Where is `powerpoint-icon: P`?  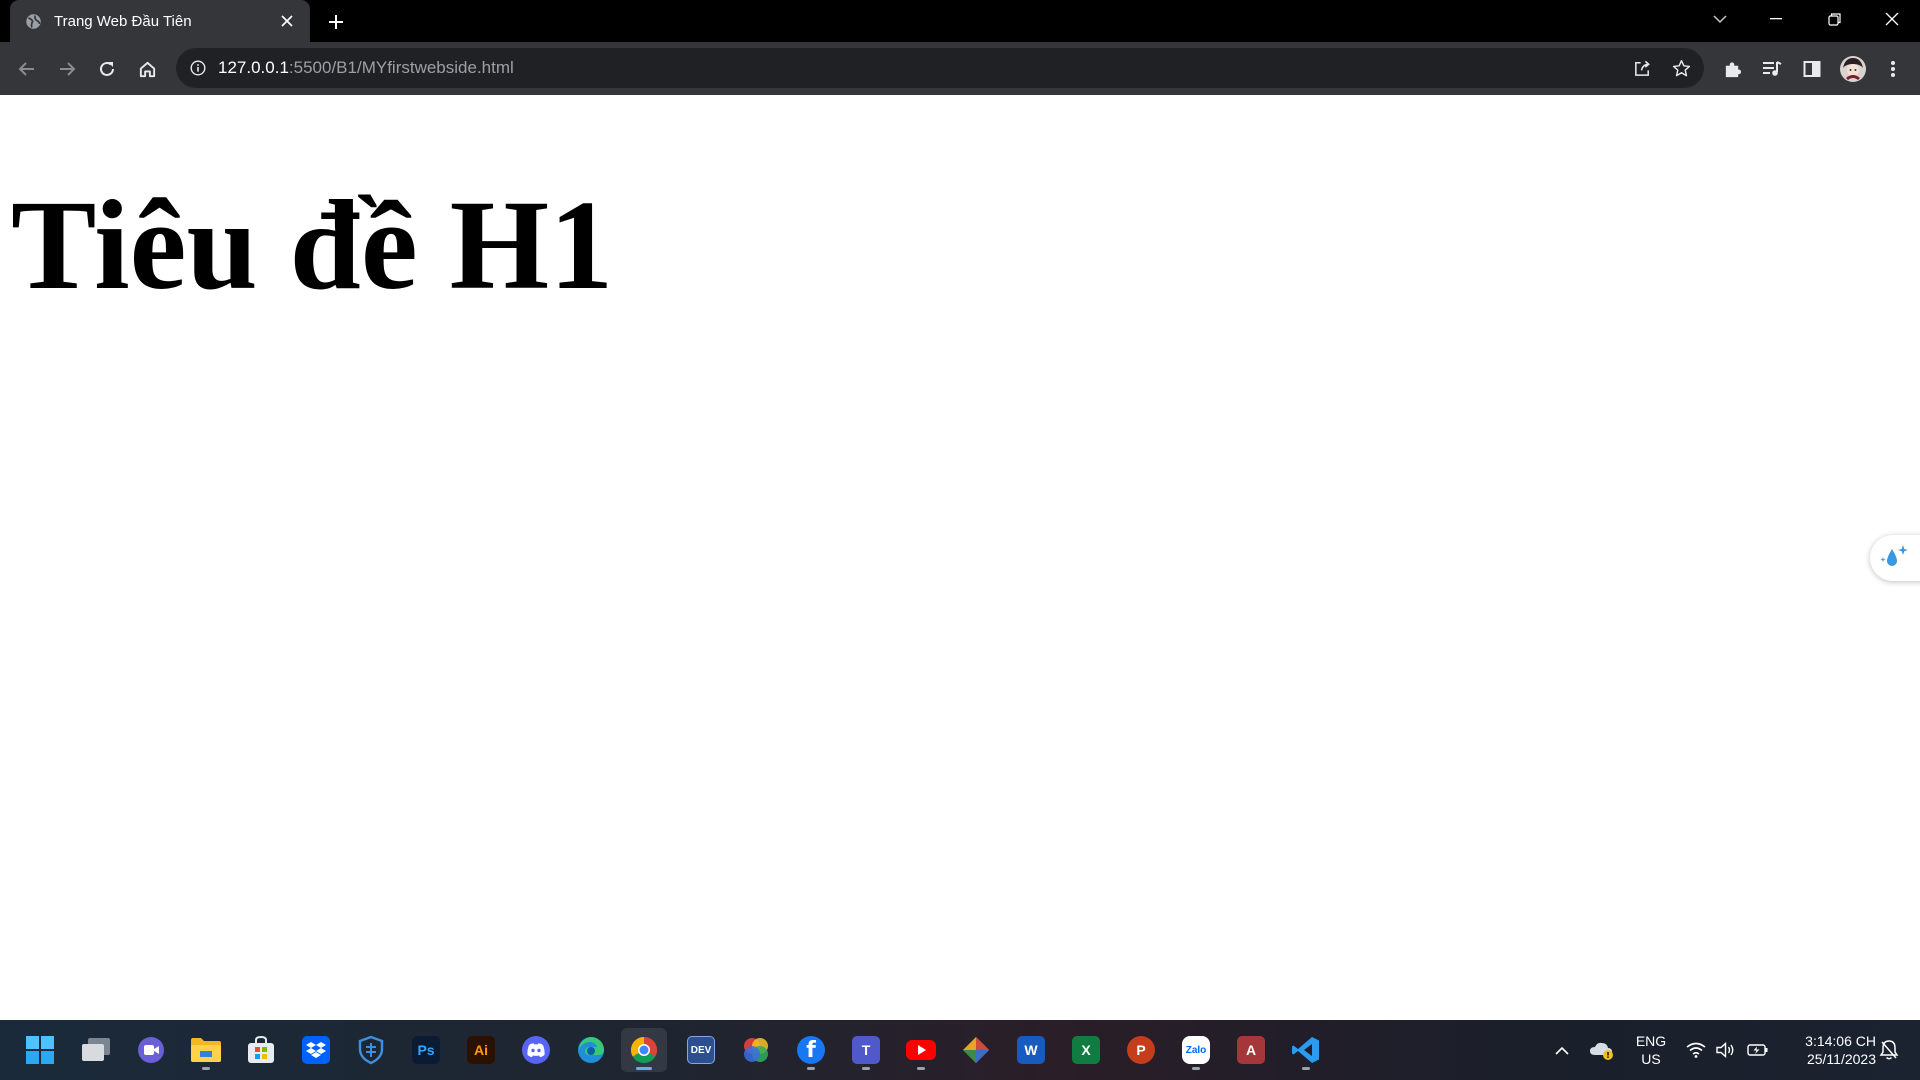
powerpoint-icon: P is located at coordinates (1141, 1050).